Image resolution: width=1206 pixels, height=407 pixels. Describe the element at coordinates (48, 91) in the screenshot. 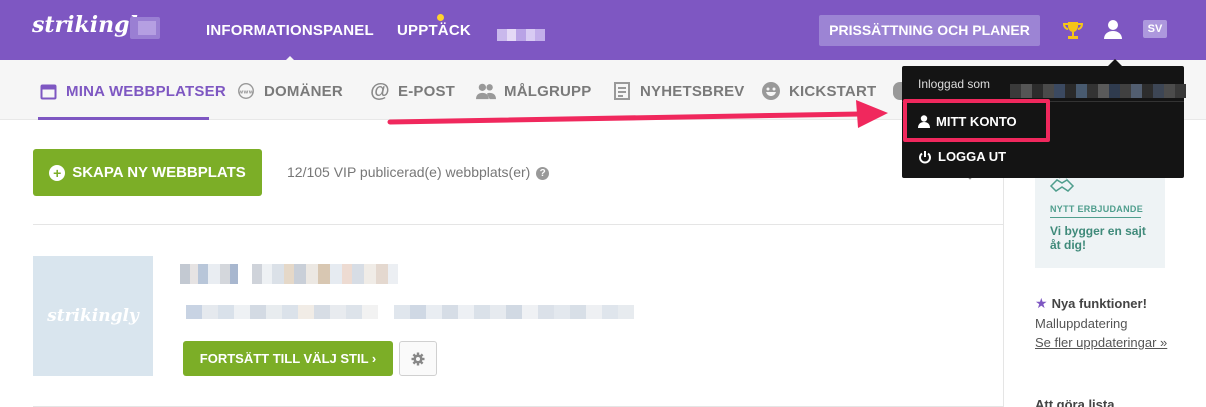

I see `calendar-icon` at that location.